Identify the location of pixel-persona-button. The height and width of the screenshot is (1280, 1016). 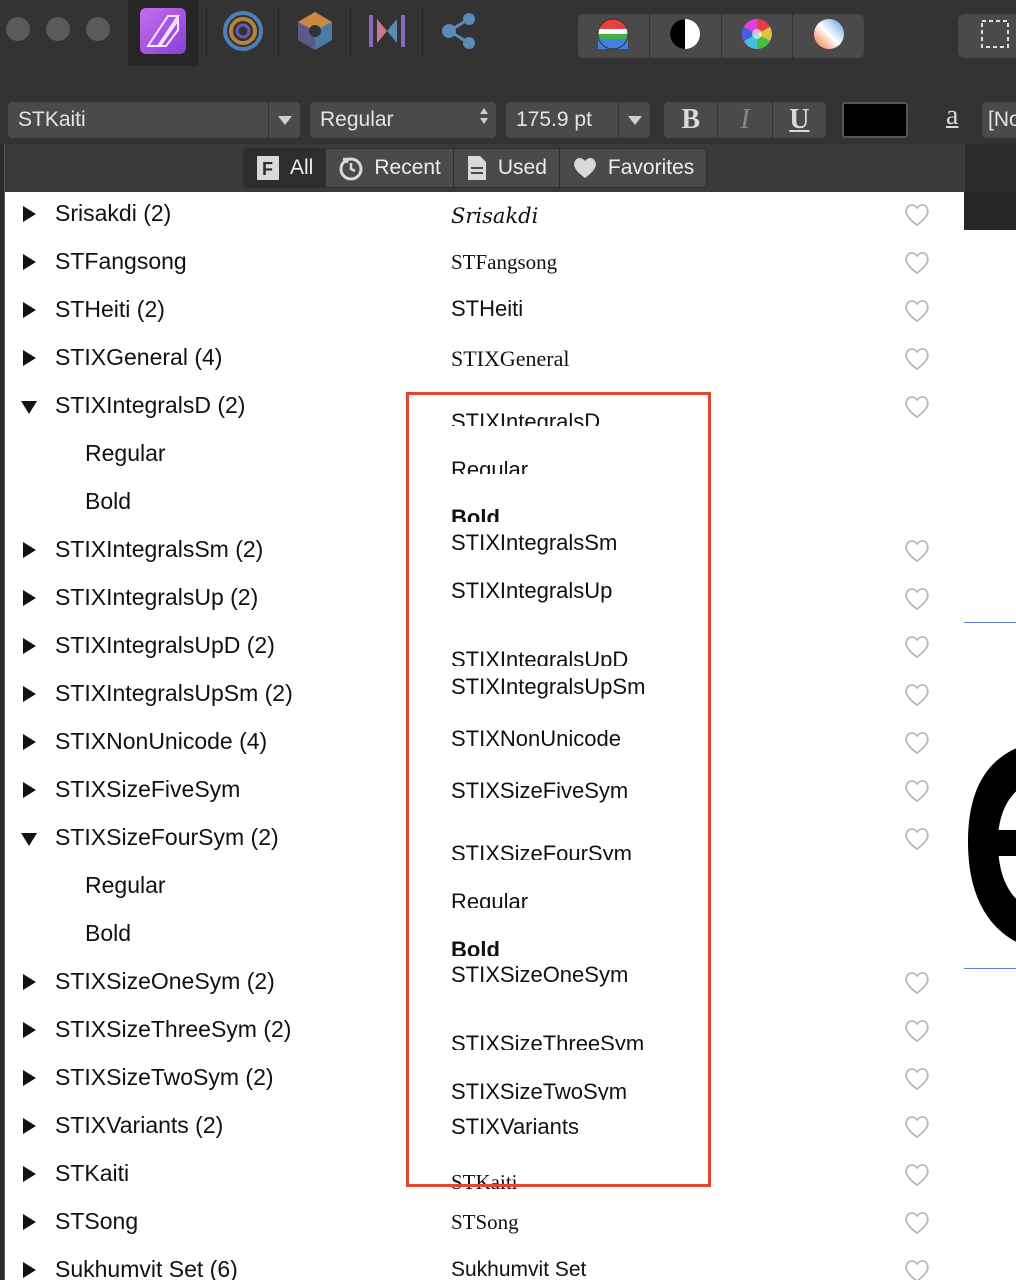
(315, 33).